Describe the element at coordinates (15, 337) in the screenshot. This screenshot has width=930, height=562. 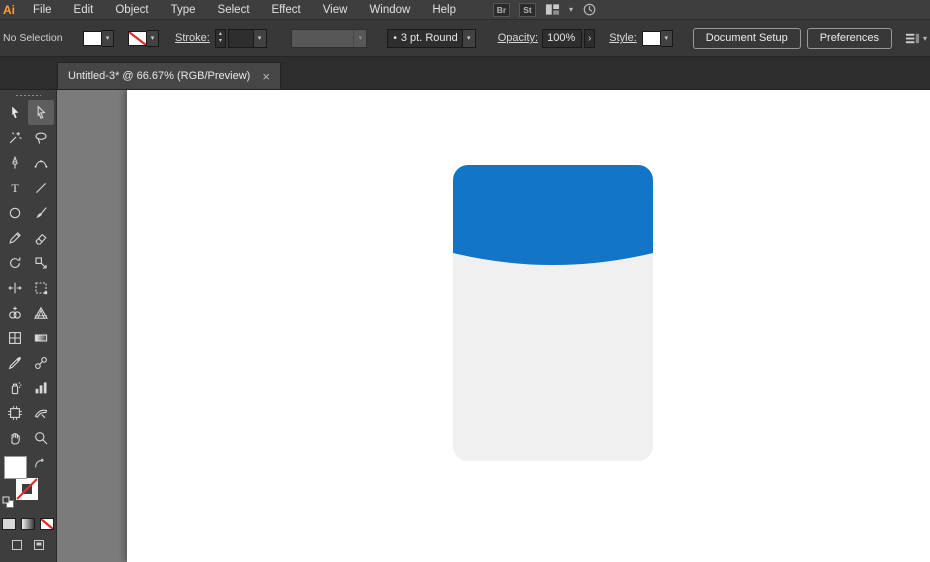
I see `mesh-tool` at that location.